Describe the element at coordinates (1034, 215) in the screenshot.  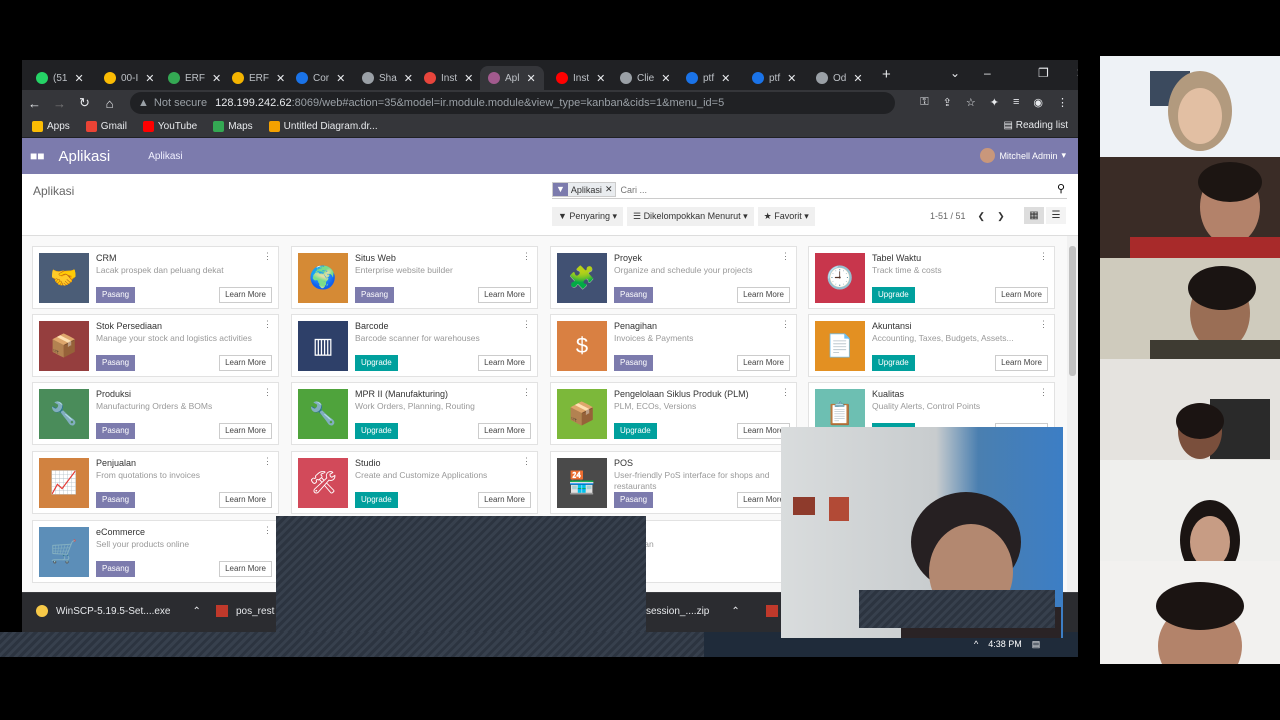
I see `kanban-view-icon: ▦` at that location.